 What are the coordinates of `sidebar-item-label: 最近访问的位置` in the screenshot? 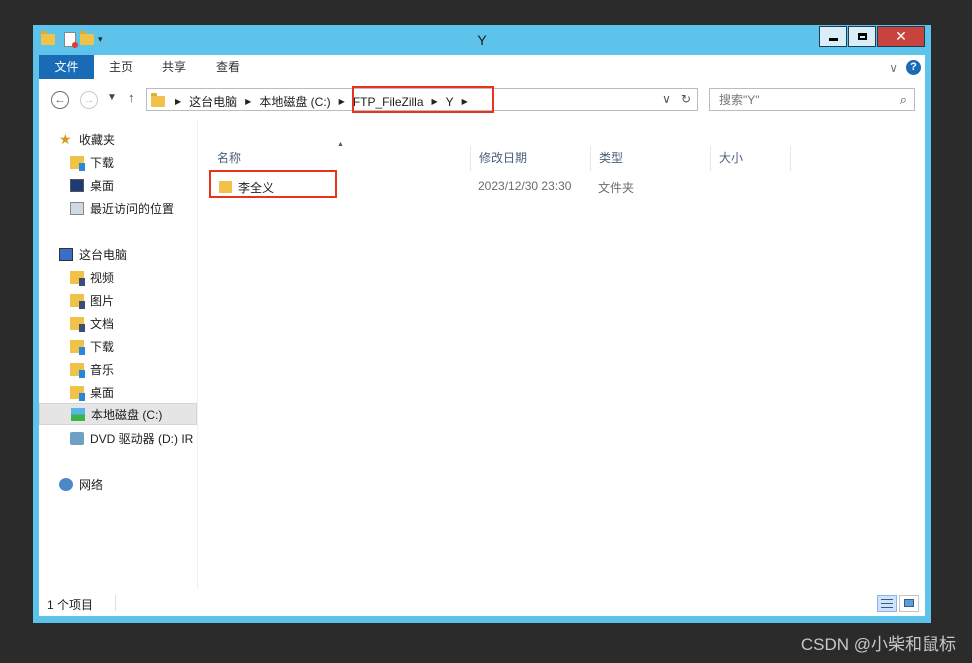 It's located at (132, 208).